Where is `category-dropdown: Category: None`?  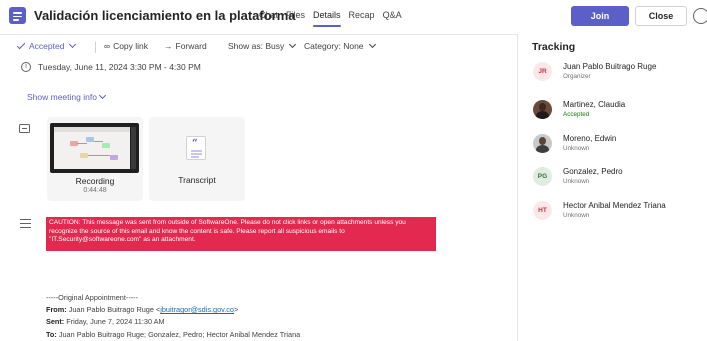
category-dropdown: Category: None is located at coordinates (340, 45).